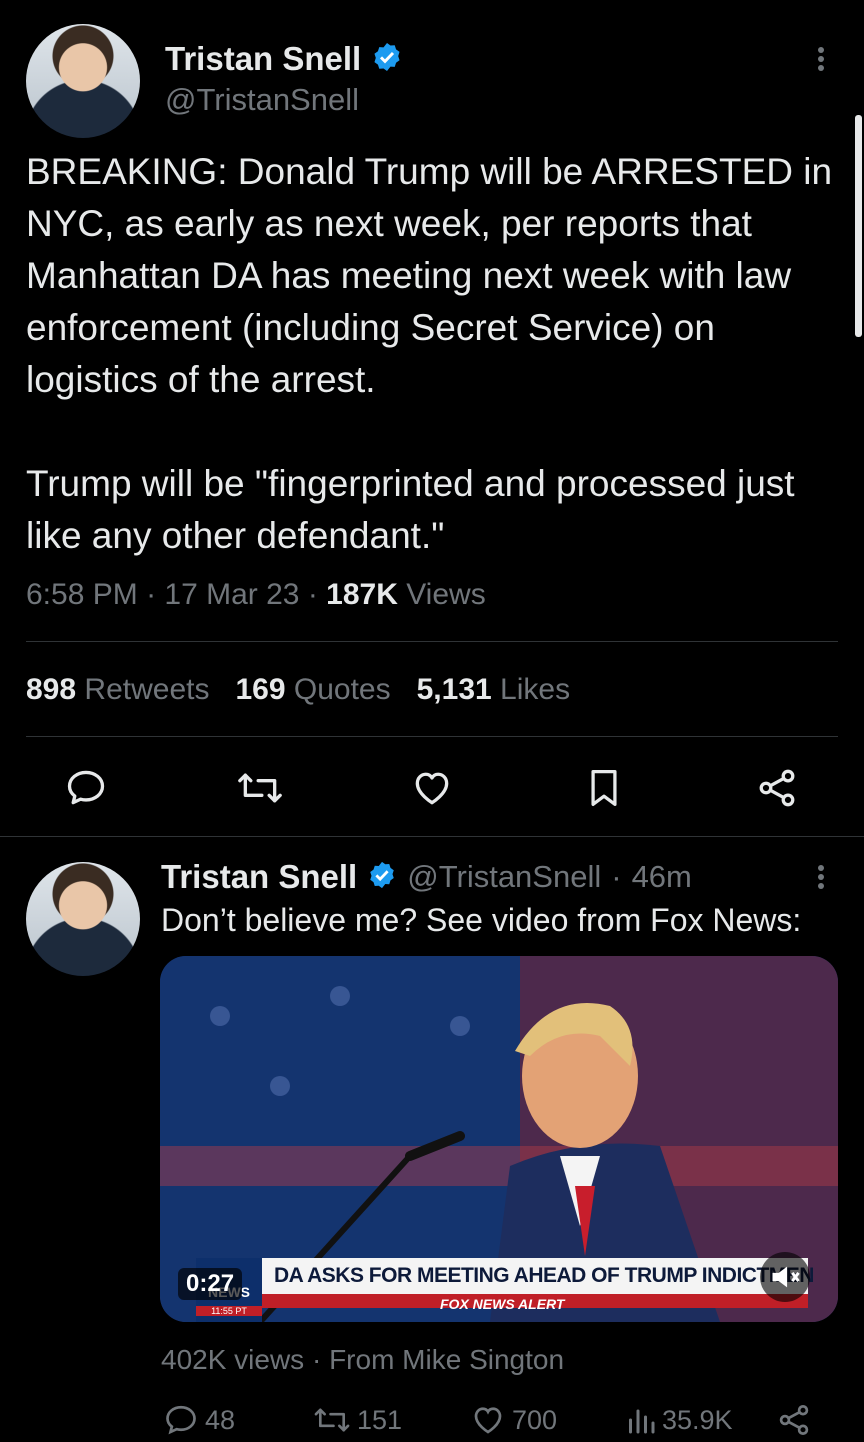  What do you see at coordinates (342, 689) in the screenshot?
I see `quotes-label: Quotes` at bounding box center [342, 689].